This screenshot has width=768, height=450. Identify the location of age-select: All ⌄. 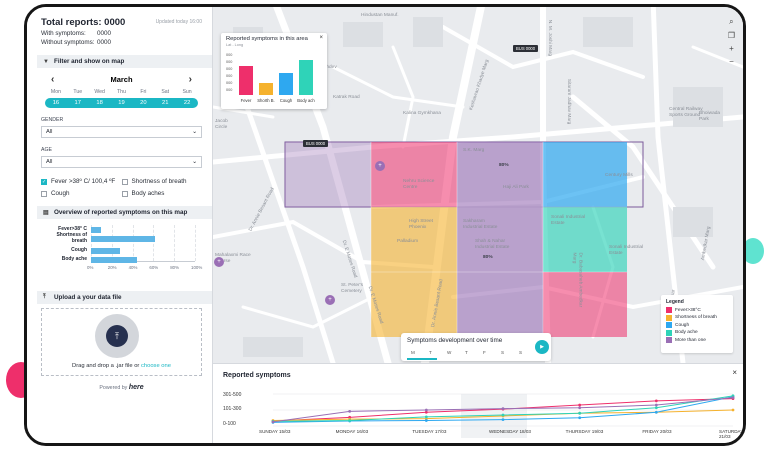
(121, 162).